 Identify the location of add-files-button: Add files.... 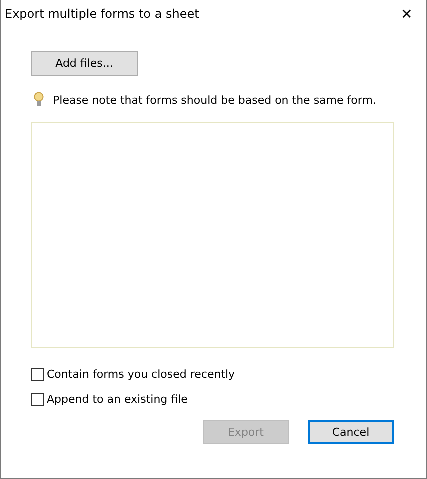
(84, 63).